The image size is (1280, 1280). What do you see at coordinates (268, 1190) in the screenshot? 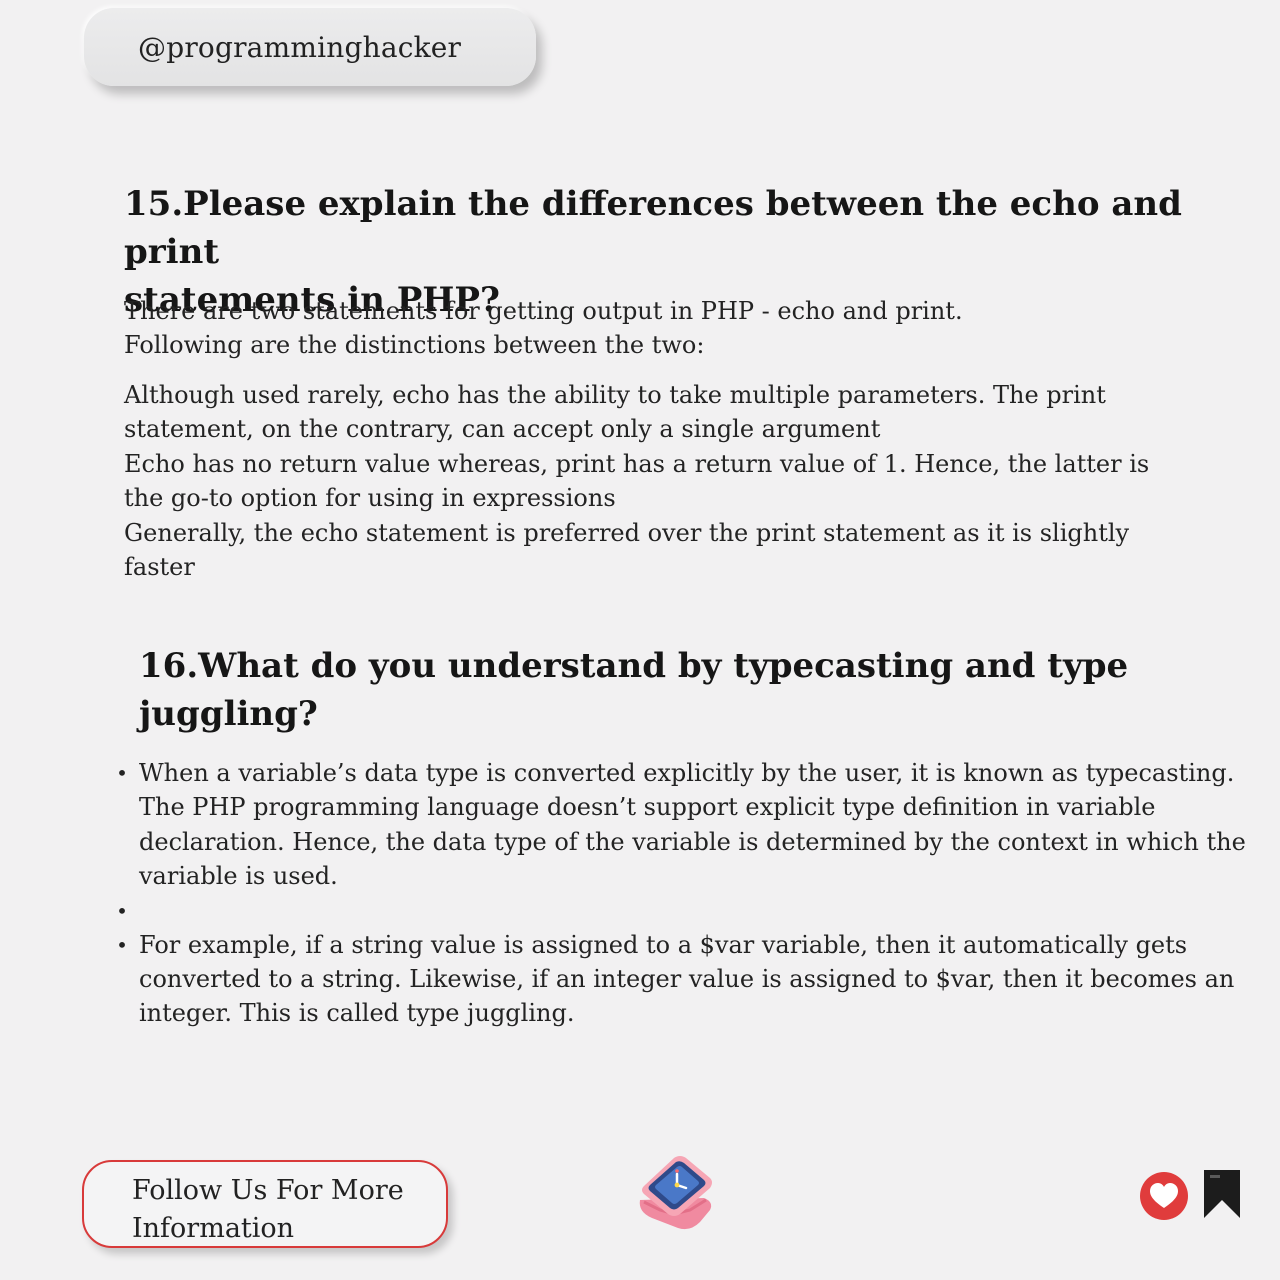
I see `follow-us-label-line1: Follow Us For More` at bounding box center [268, 1190].